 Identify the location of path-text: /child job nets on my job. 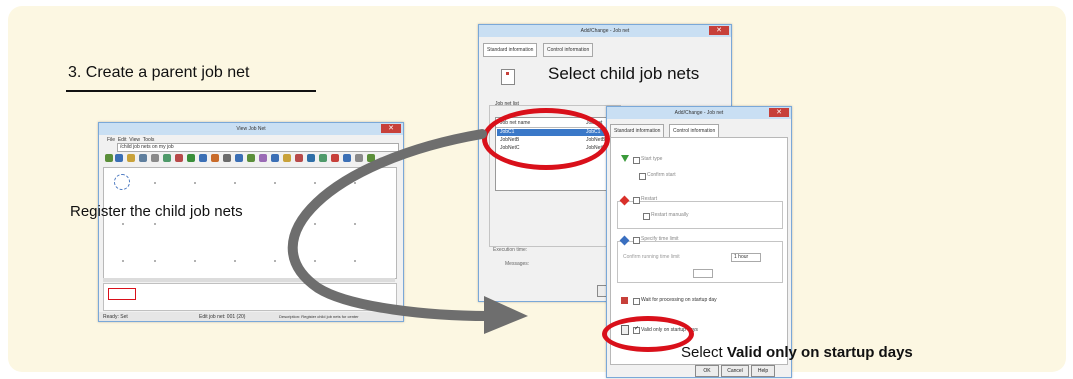
(147, 147).